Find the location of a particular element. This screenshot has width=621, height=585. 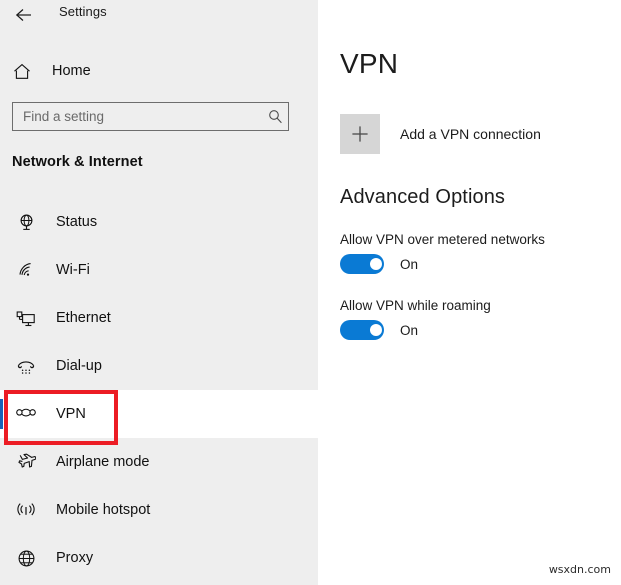

sidebar-item-label: VPN is located at coordinates (71, 414).